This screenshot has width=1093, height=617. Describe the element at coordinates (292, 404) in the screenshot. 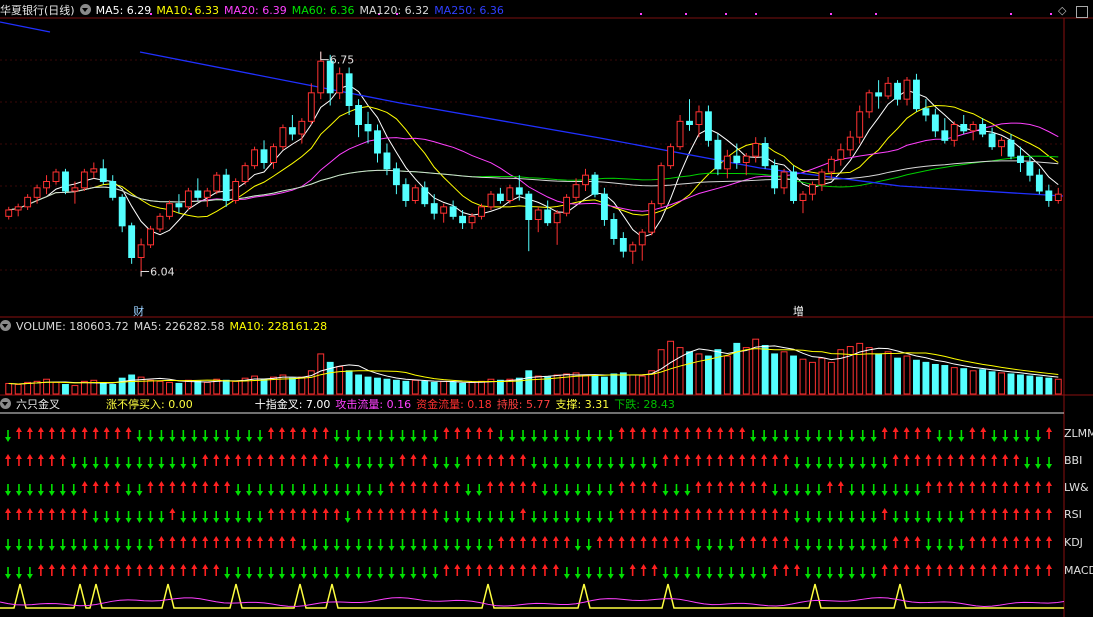

I see `indicator-value: 十指金叉: 7.00` at that location.